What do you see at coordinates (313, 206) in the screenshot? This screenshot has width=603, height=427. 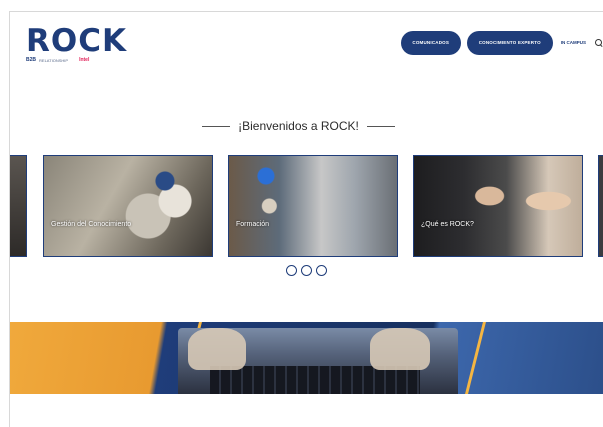 I see `carousel-card-formacion: Formación` at bounding box center [313, 206].